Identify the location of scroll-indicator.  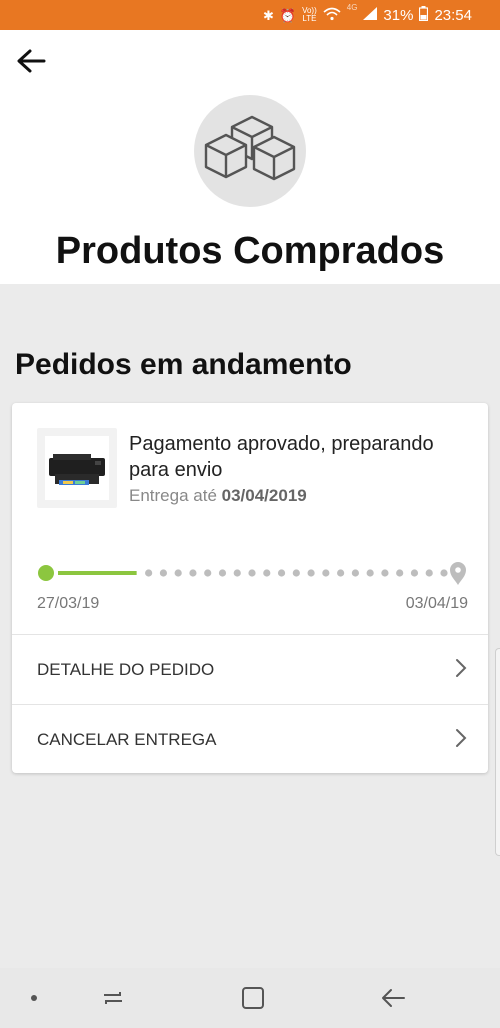
(497, 752).